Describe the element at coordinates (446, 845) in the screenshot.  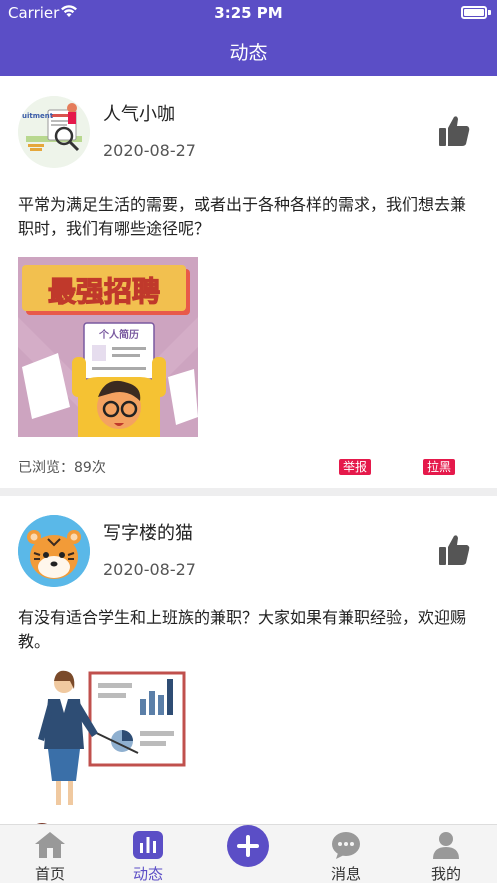
I see `user-icon` at that location.